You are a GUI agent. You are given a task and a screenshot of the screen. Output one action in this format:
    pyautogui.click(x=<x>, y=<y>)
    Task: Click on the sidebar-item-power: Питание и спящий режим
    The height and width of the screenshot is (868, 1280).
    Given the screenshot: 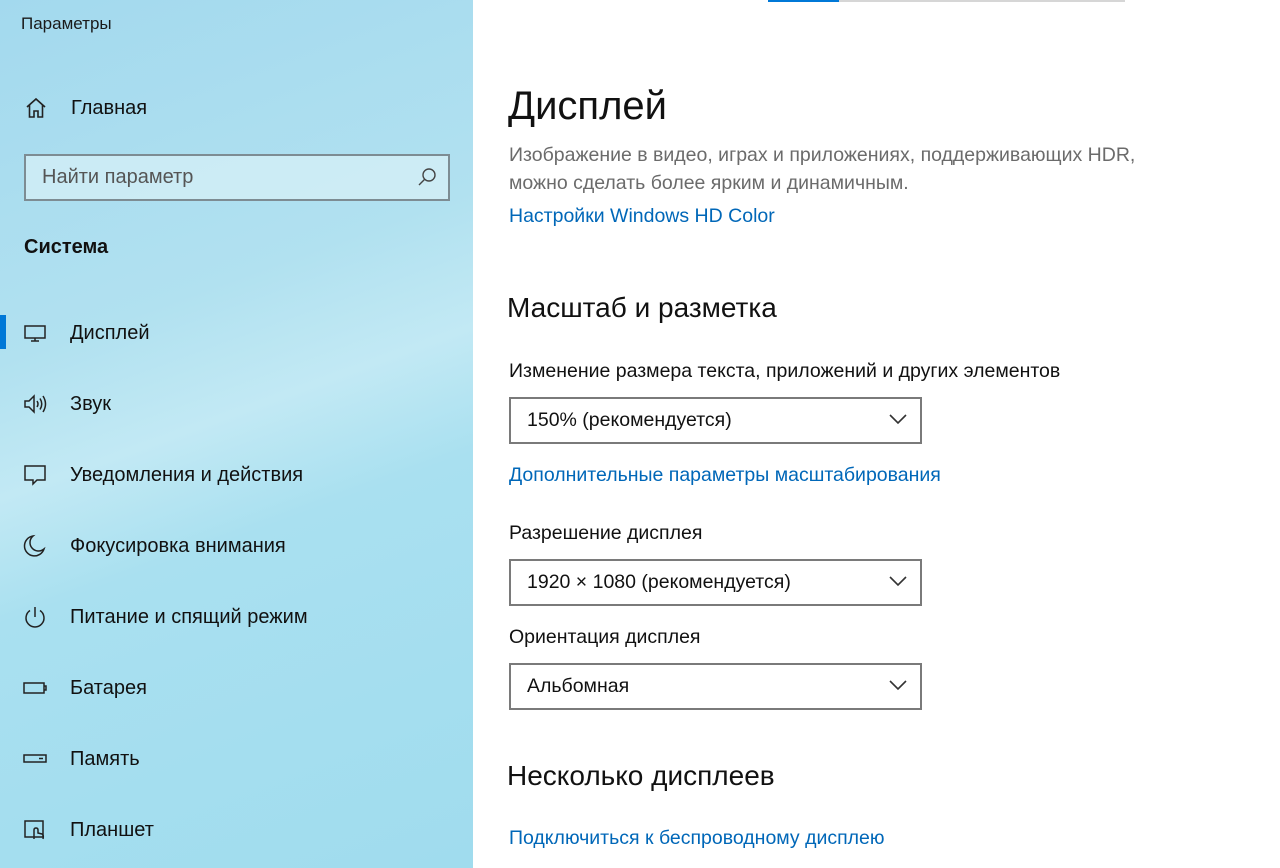 What is the action you would take?
    pyautogui.click(x=236, y=617)
    